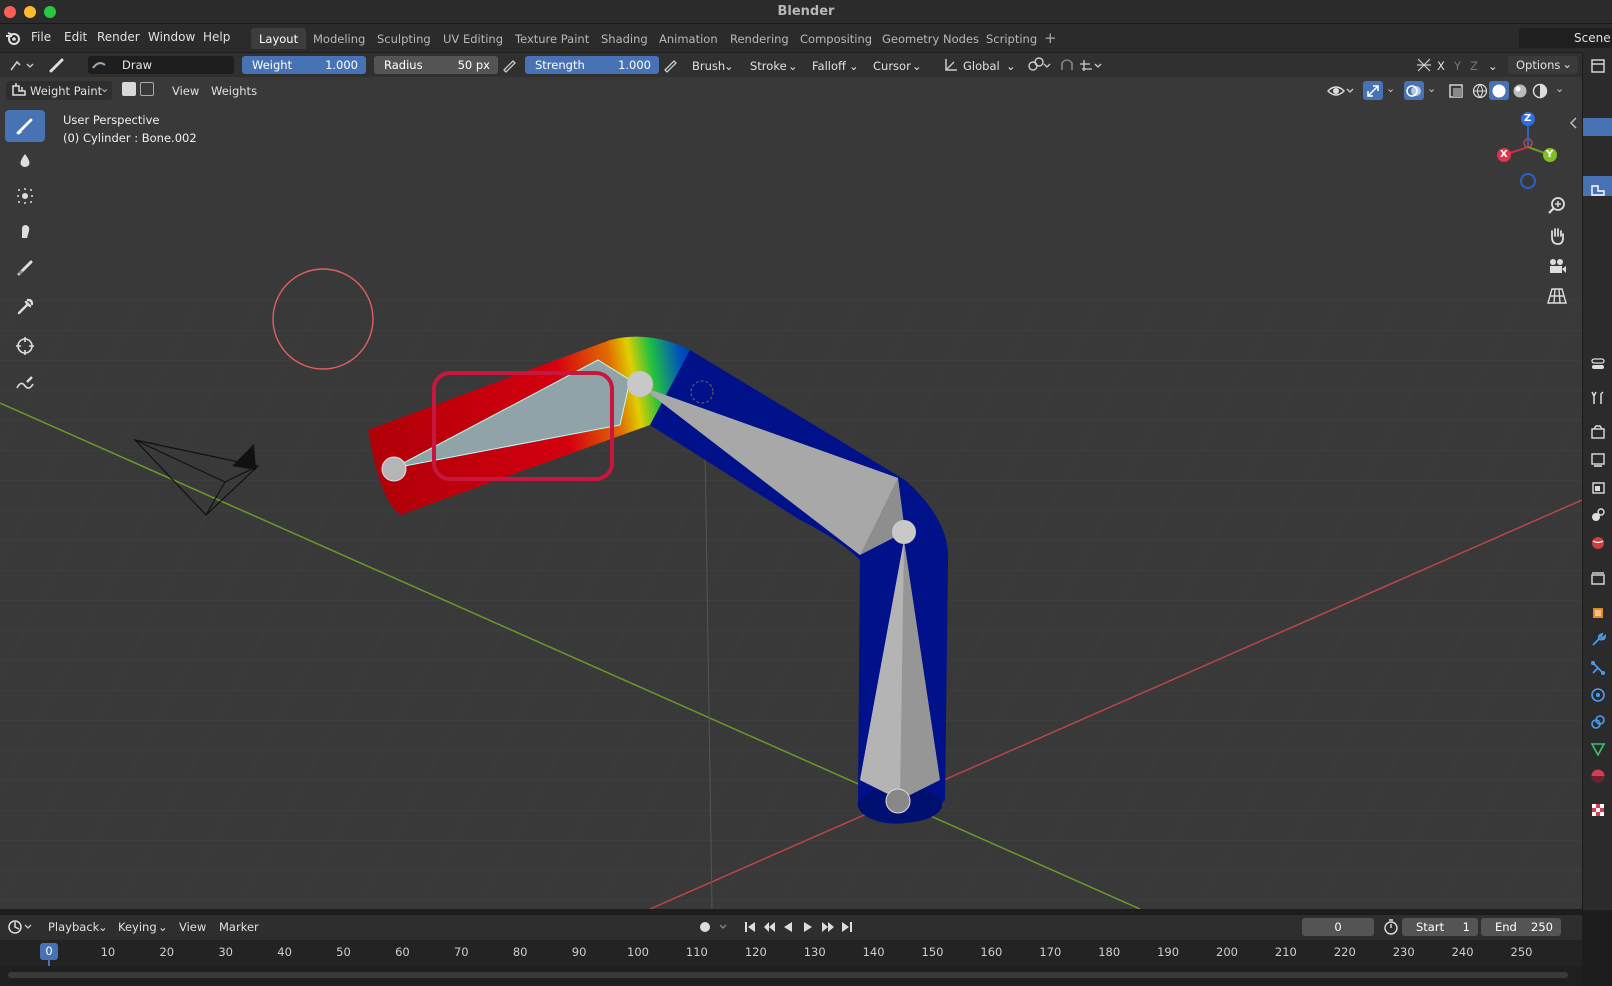  I want to click on tab-scripting: Scripting, so click(1011, 38).